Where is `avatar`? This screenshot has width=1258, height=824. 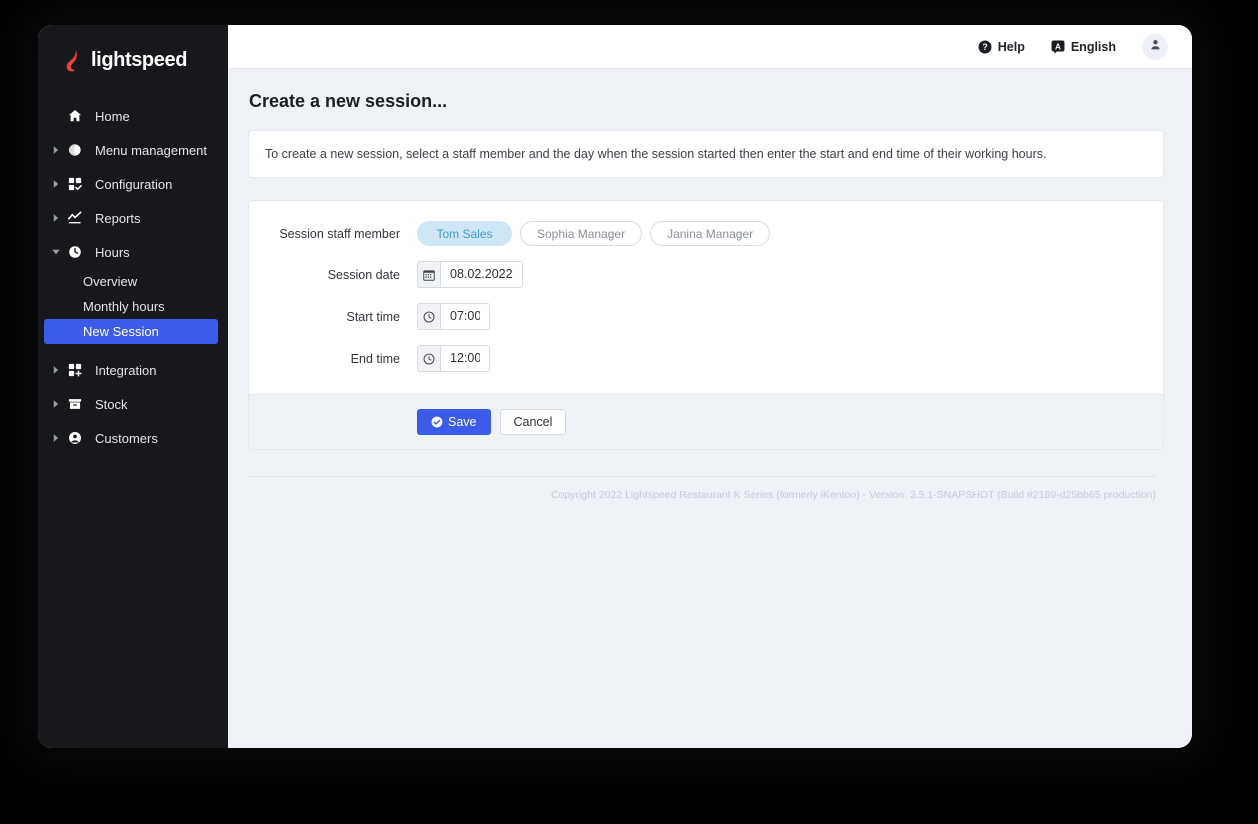
avatar is located at coordinates (1155, 46).